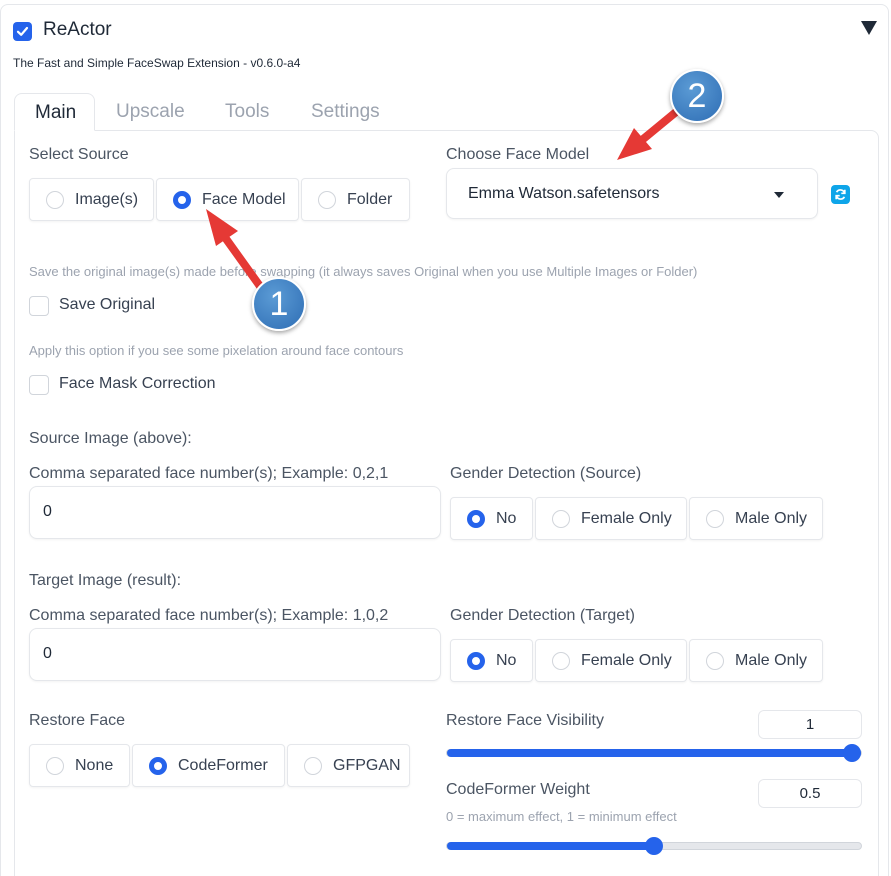  I want to click on face-mask-label: Face Mask Correction, so click(137, 384).